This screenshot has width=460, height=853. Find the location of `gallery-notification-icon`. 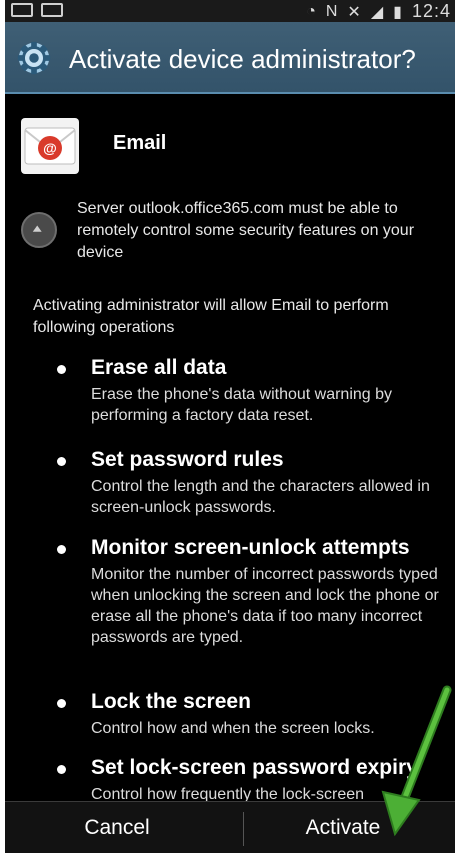

gallery-notification-icon is located at coordinates (52, 10).